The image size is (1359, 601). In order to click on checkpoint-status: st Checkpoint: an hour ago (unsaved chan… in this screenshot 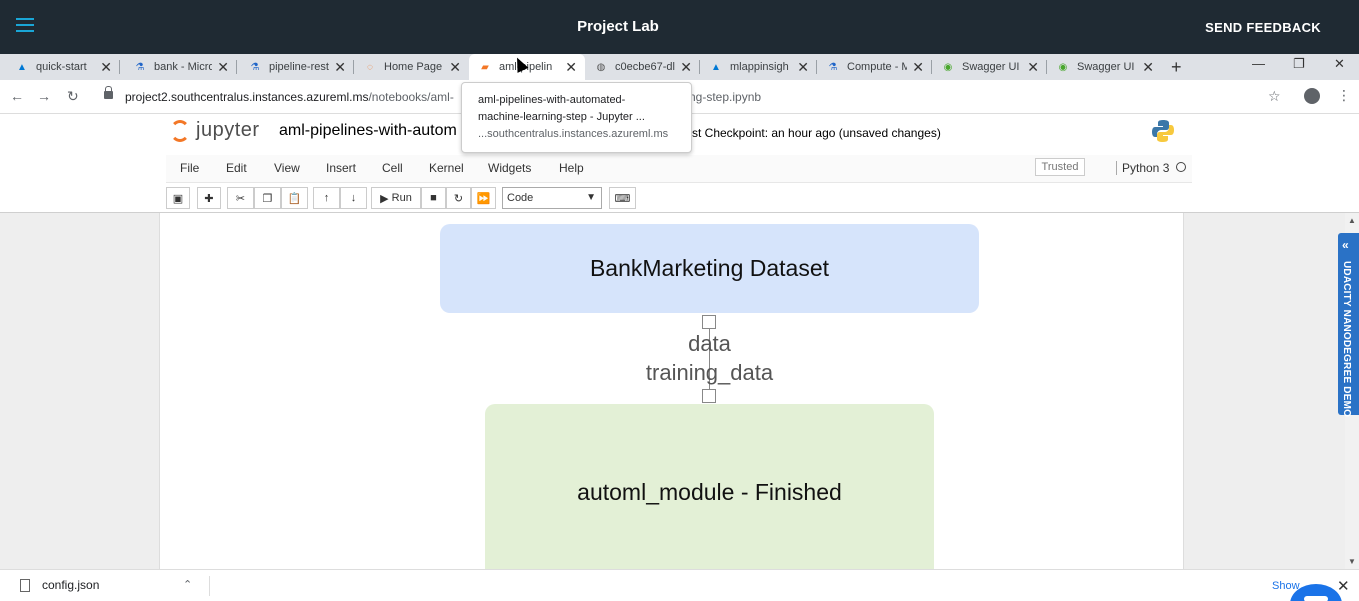, I will do `click(816, 133)`.